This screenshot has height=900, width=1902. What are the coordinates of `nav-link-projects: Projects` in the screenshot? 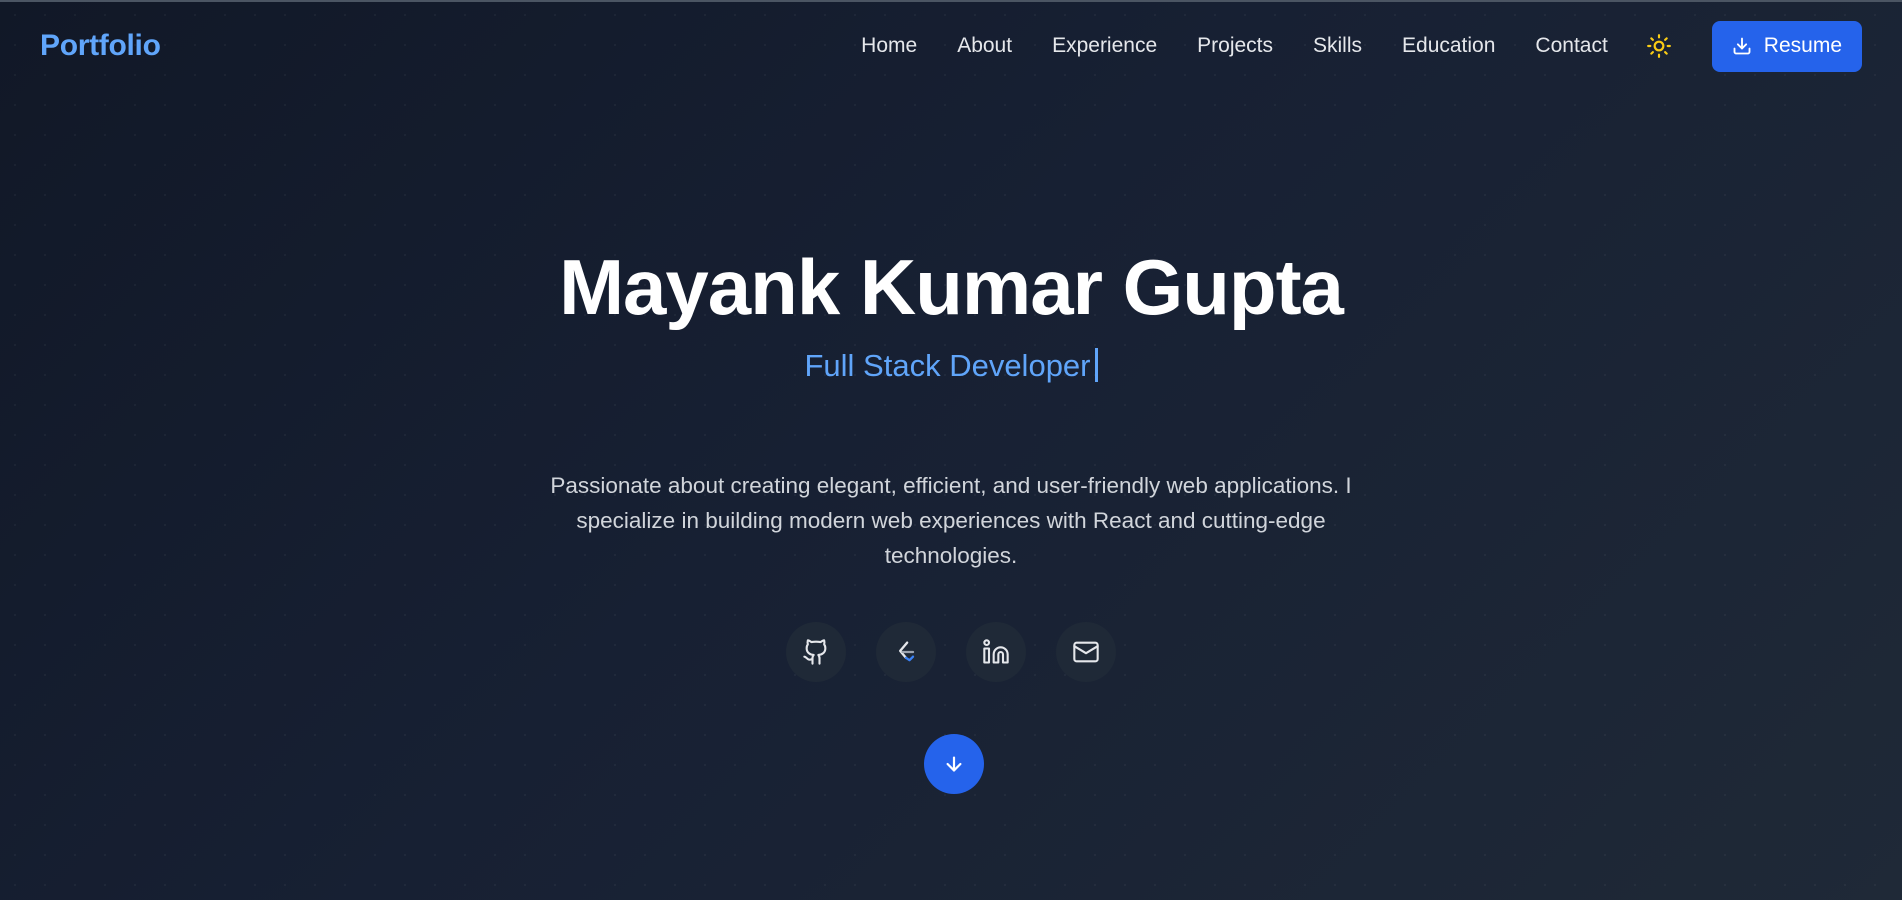 It's located at (1235, 46).